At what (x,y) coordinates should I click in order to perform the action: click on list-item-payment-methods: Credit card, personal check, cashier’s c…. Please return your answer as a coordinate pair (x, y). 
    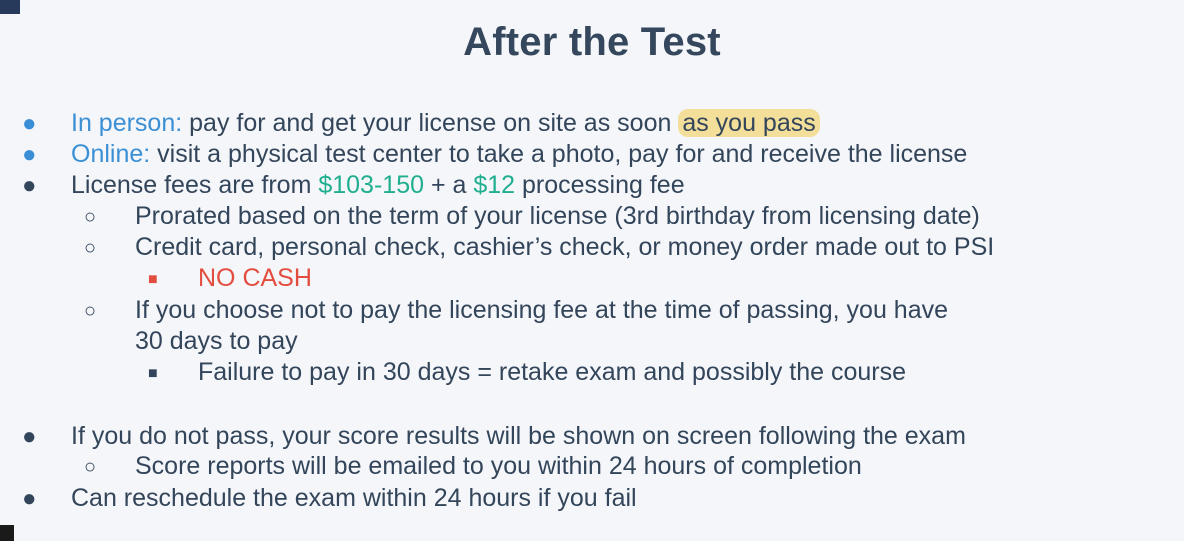
    Looking at the image, I should click on (565, 247).